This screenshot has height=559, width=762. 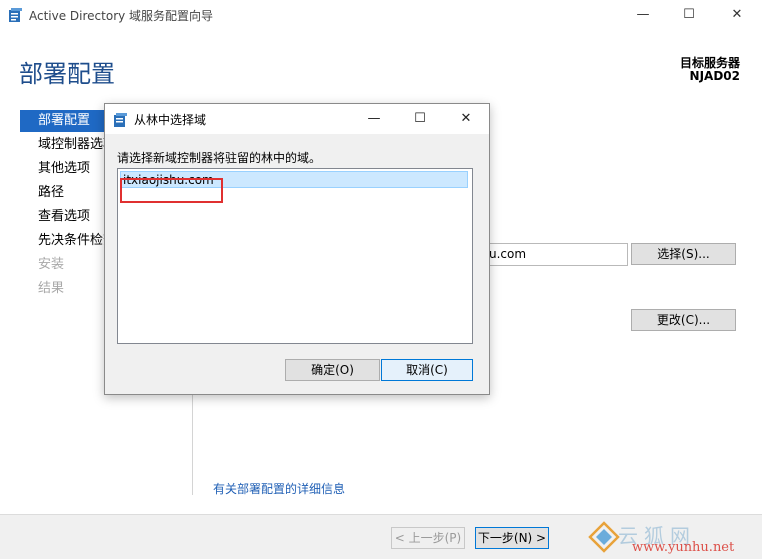 I want to click on cancel-button: 取消(C), so click(x=427, y=370).